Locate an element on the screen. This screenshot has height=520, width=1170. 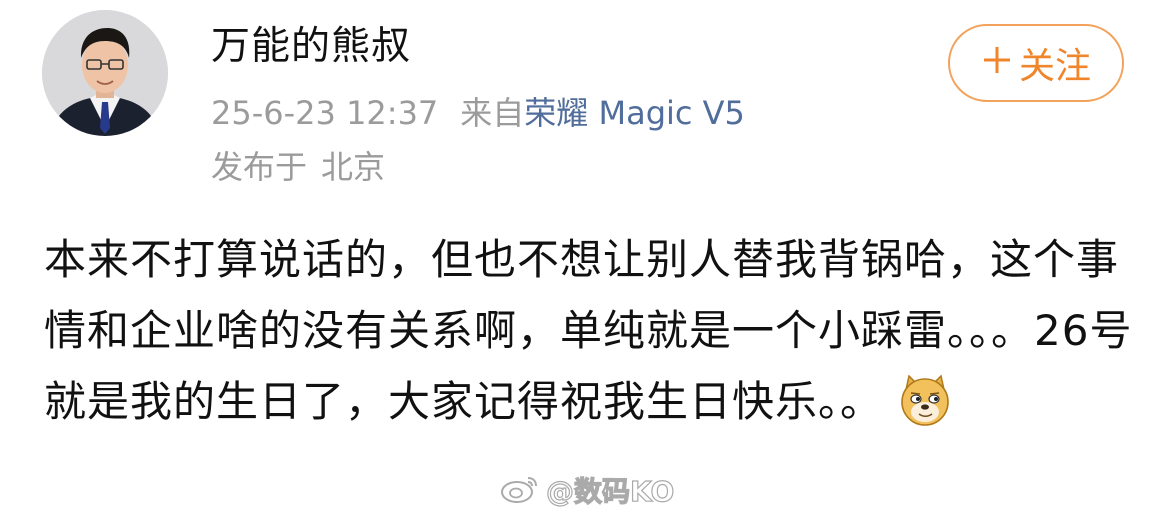
watermark: @数码KO is located at coordinates (587, 490).